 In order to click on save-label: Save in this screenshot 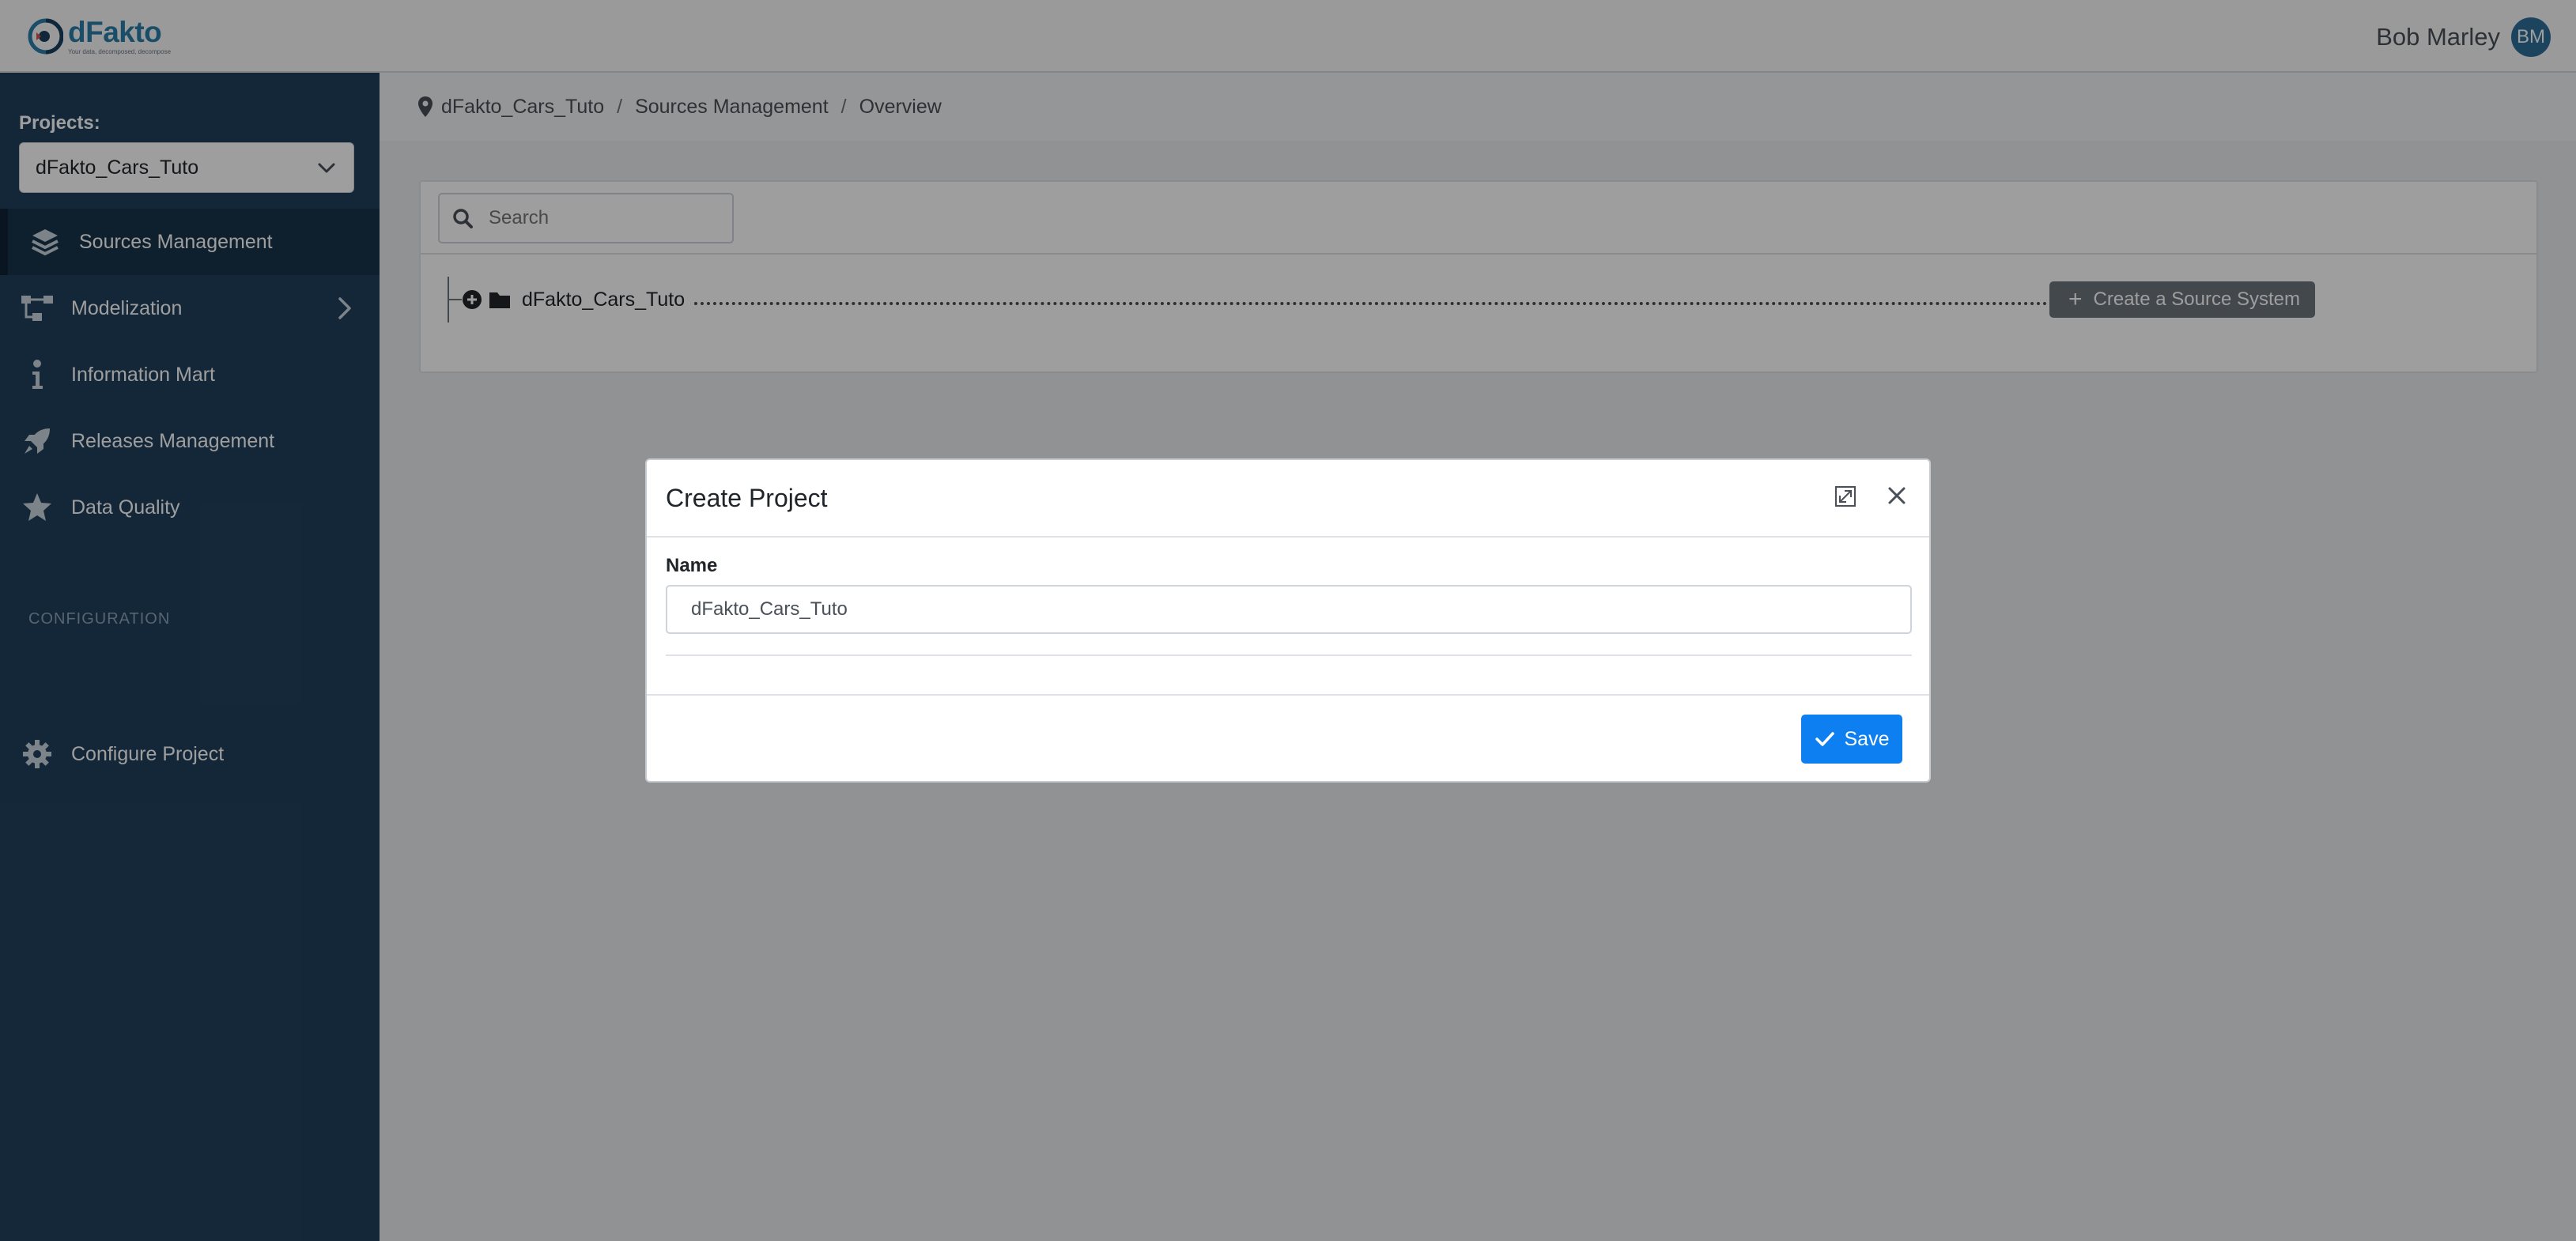, I will do `click(1867, 738)`.